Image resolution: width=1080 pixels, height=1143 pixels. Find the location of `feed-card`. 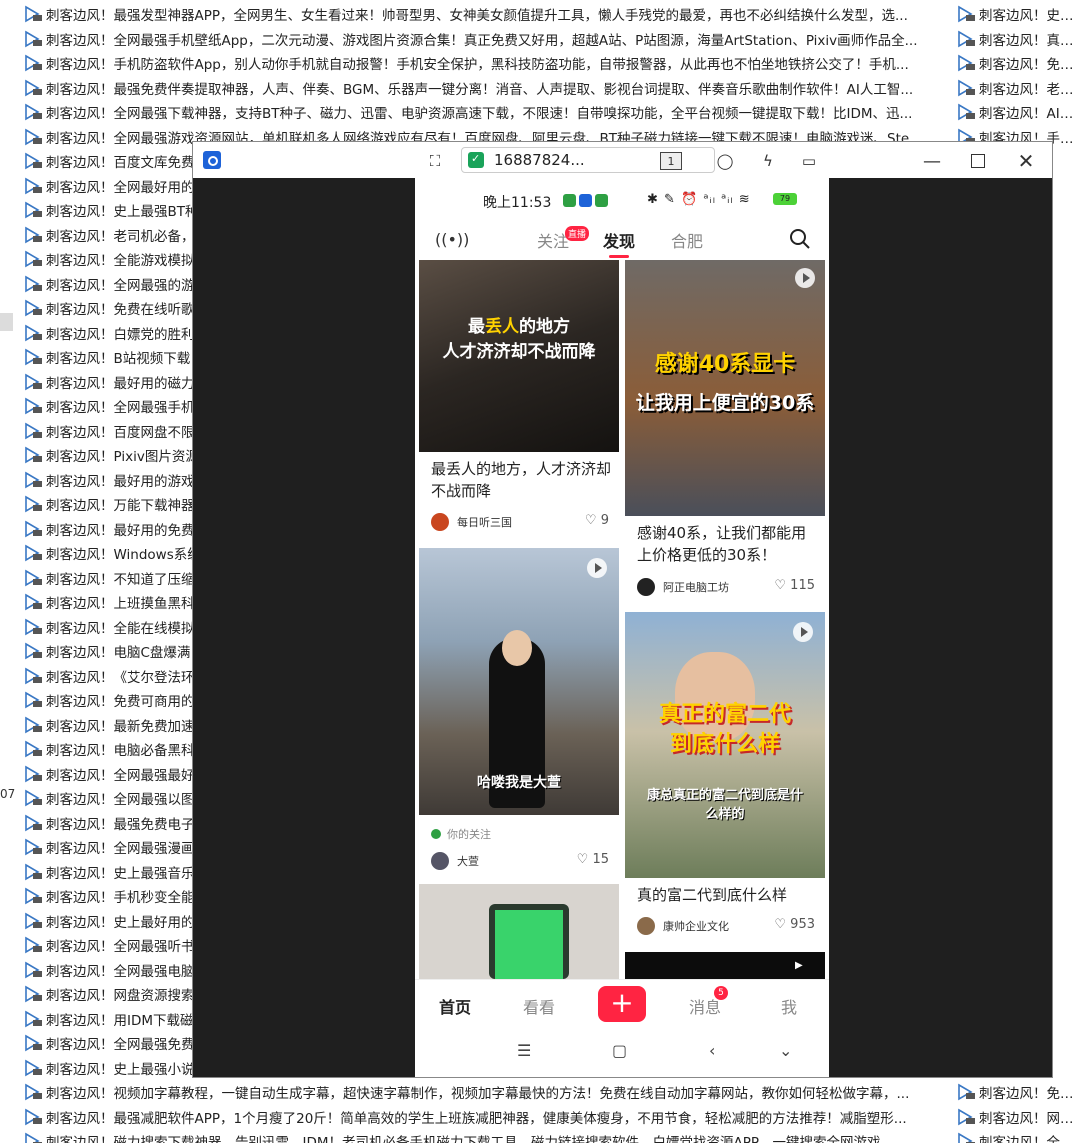

feed-card is located at coordinates (519, 931).